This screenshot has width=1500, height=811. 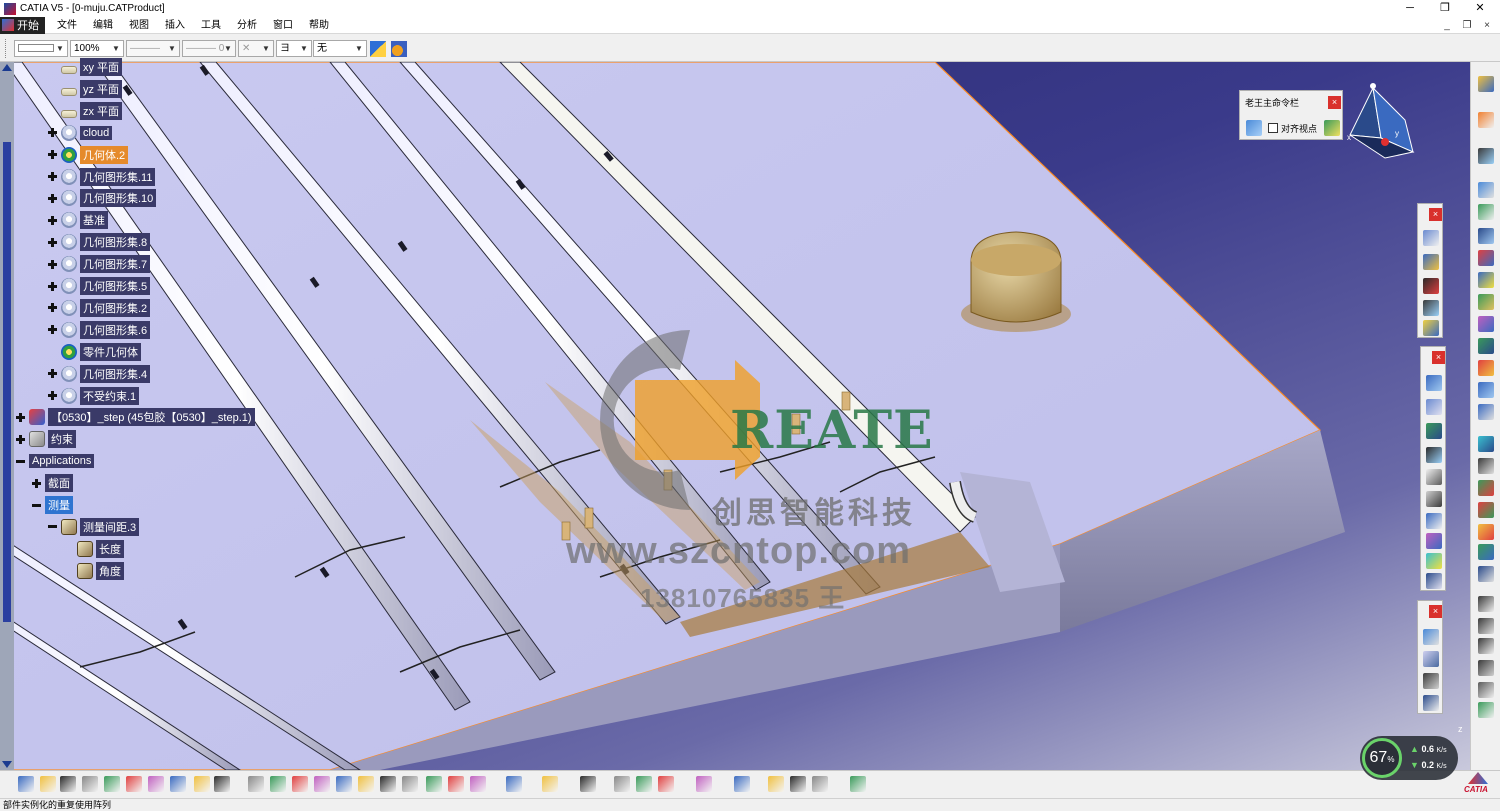 What do you see at coordinates (1447, 25) in the screenshot?
I see `mdi-minimize-button: _` at bounding box center [1447, 25].